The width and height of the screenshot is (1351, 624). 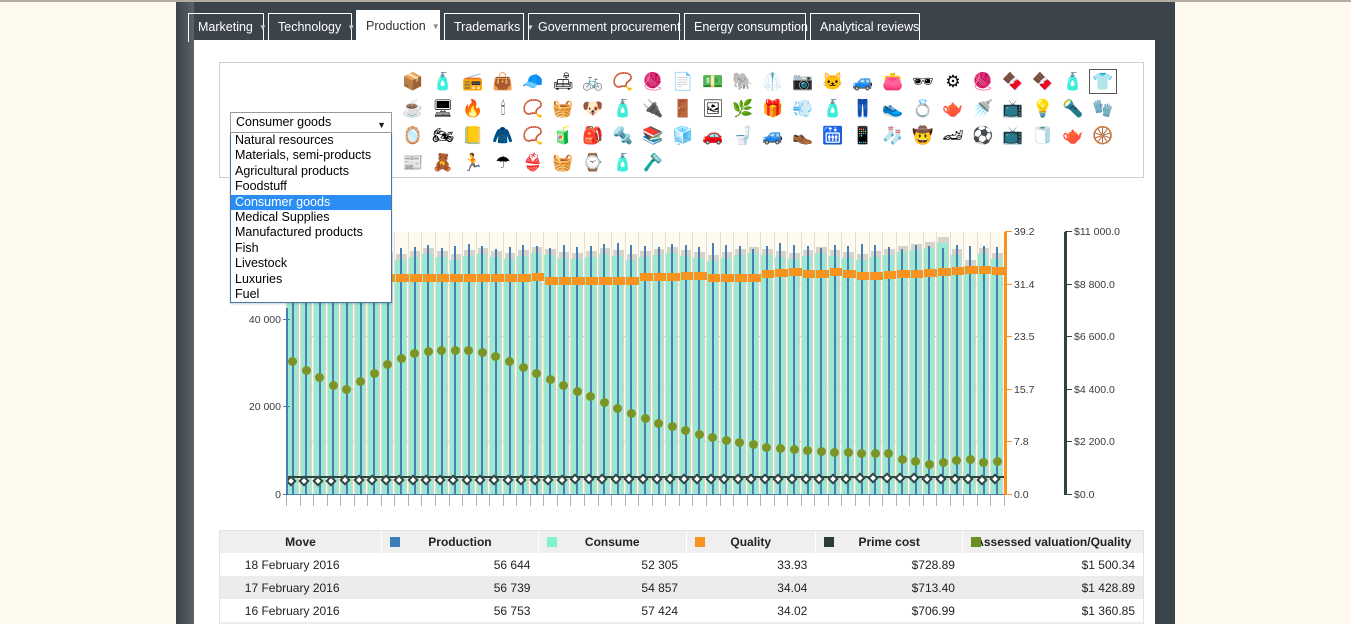 What do you see at coordinates (443, 81) in the screenshot?
I see `antifreeze-canister-icon: 🧴` at bounding box center [443, 81].